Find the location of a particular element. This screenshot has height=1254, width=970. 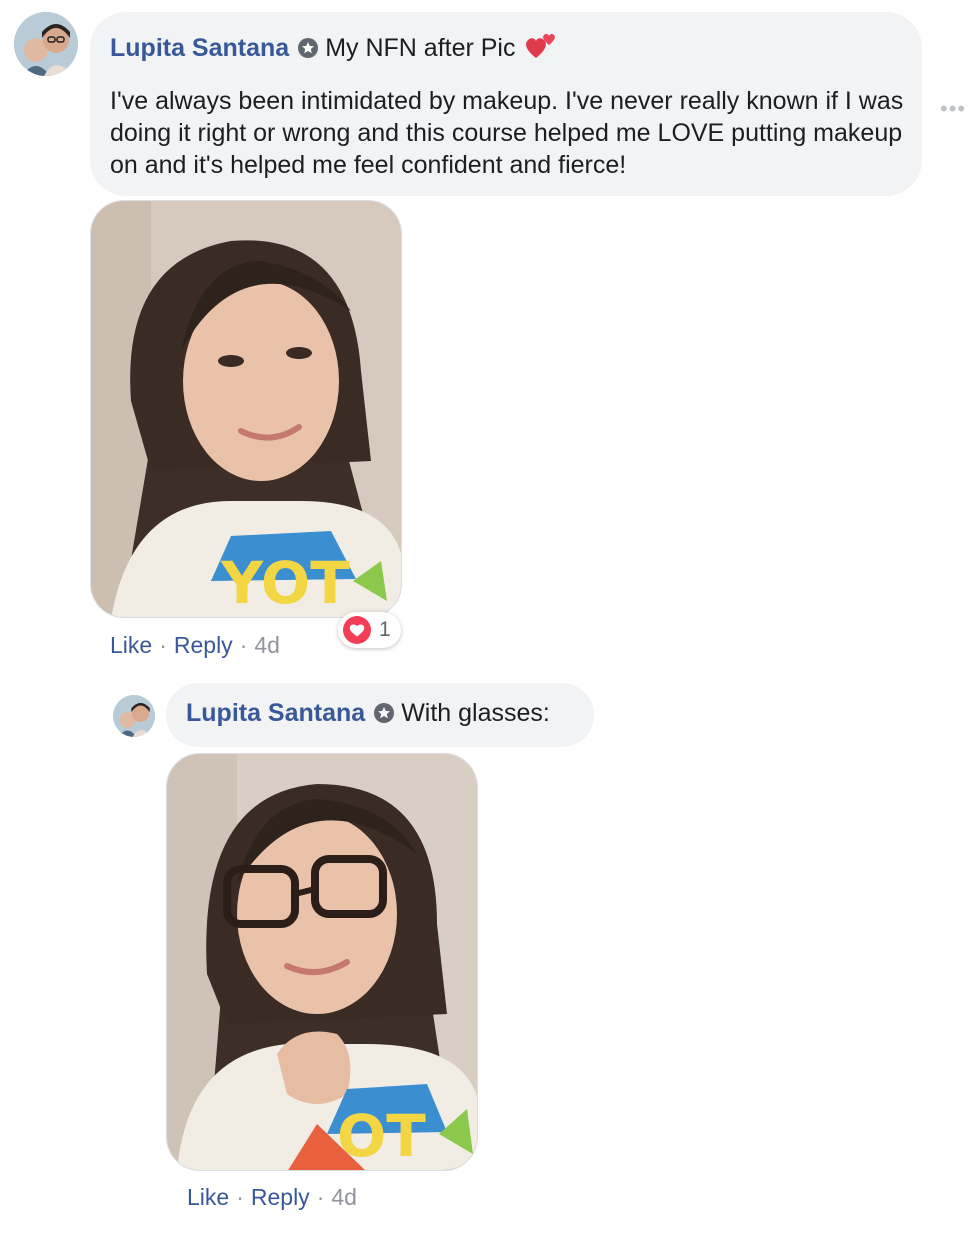

comment-options-button: ••• is located at coordinates (953, 109).